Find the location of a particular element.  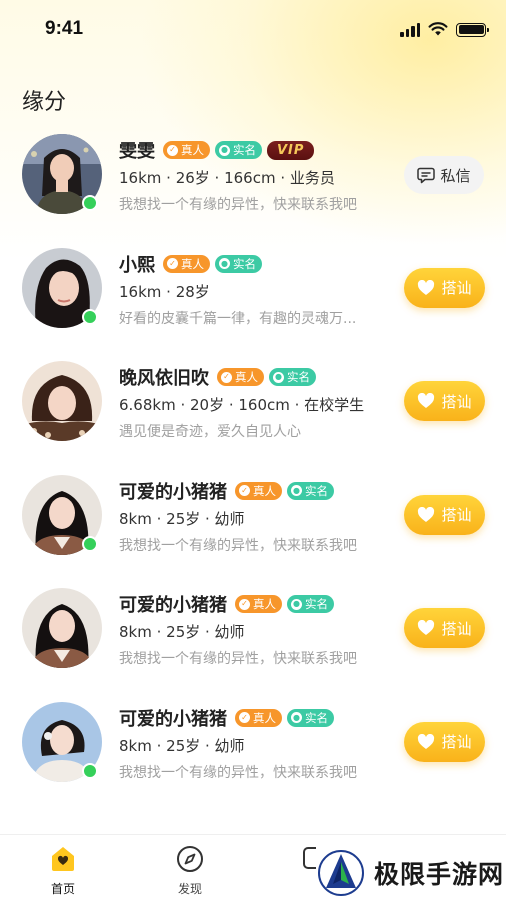

user-name-line: 雯雯 ✓ 真人 ● 实名 VIP is located at coordinates (217, 150).